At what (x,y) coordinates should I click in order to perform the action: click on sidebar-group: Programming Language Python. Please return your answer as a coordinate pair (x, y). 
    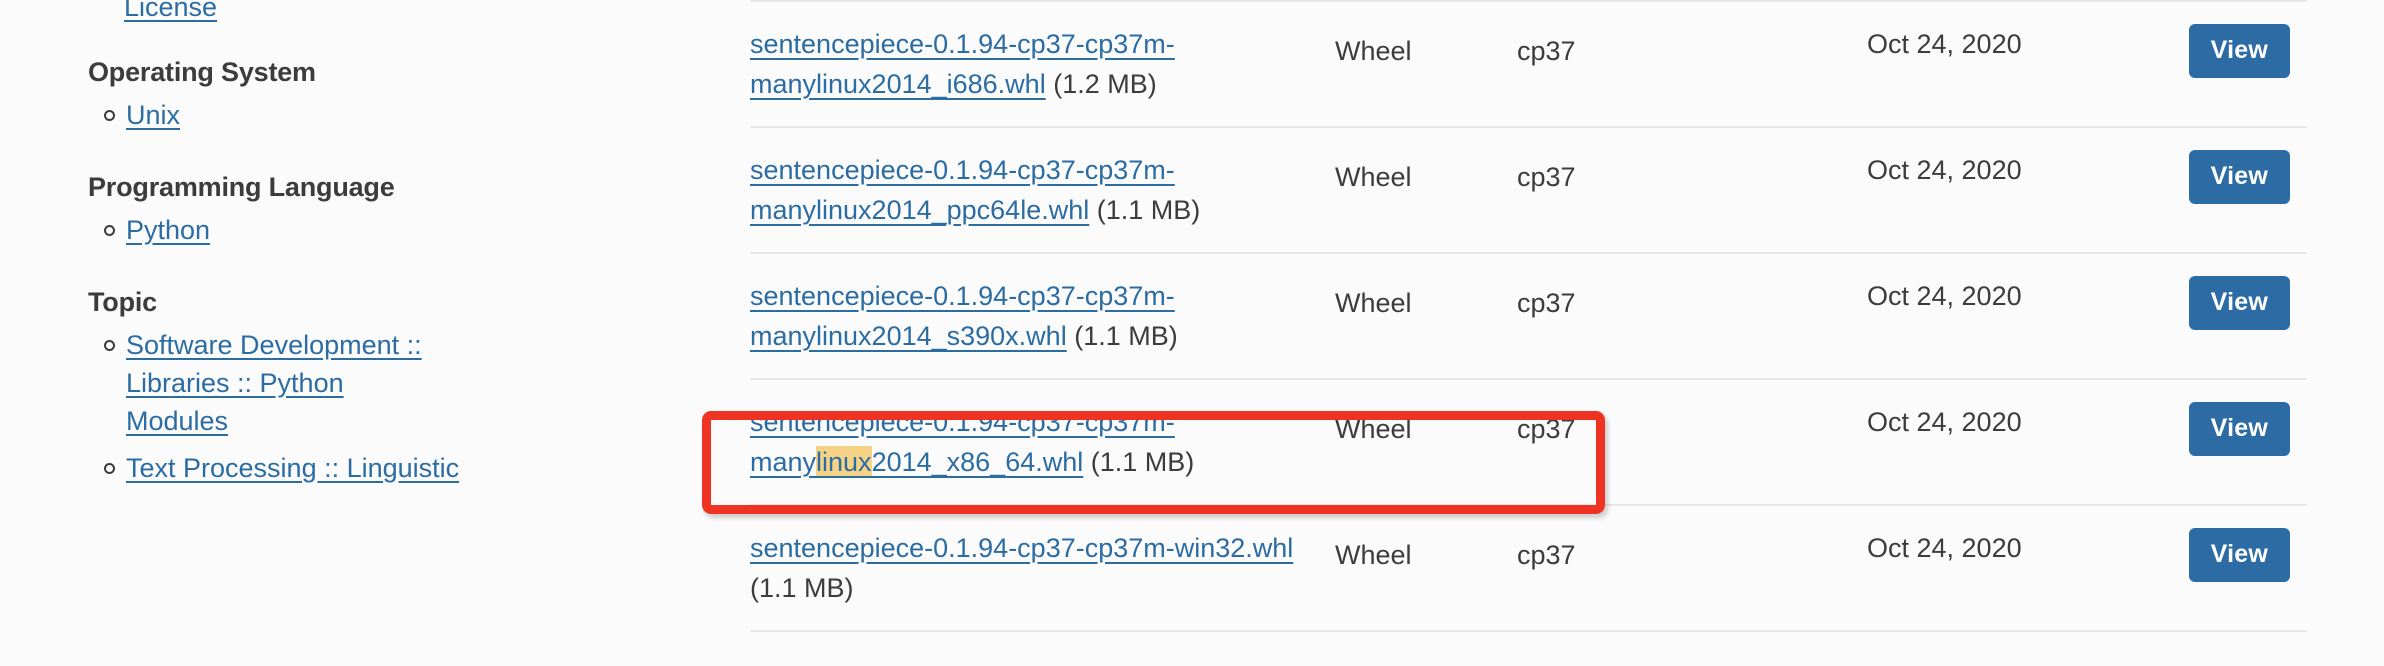
    Looking at the image, I should click on (374, 211).